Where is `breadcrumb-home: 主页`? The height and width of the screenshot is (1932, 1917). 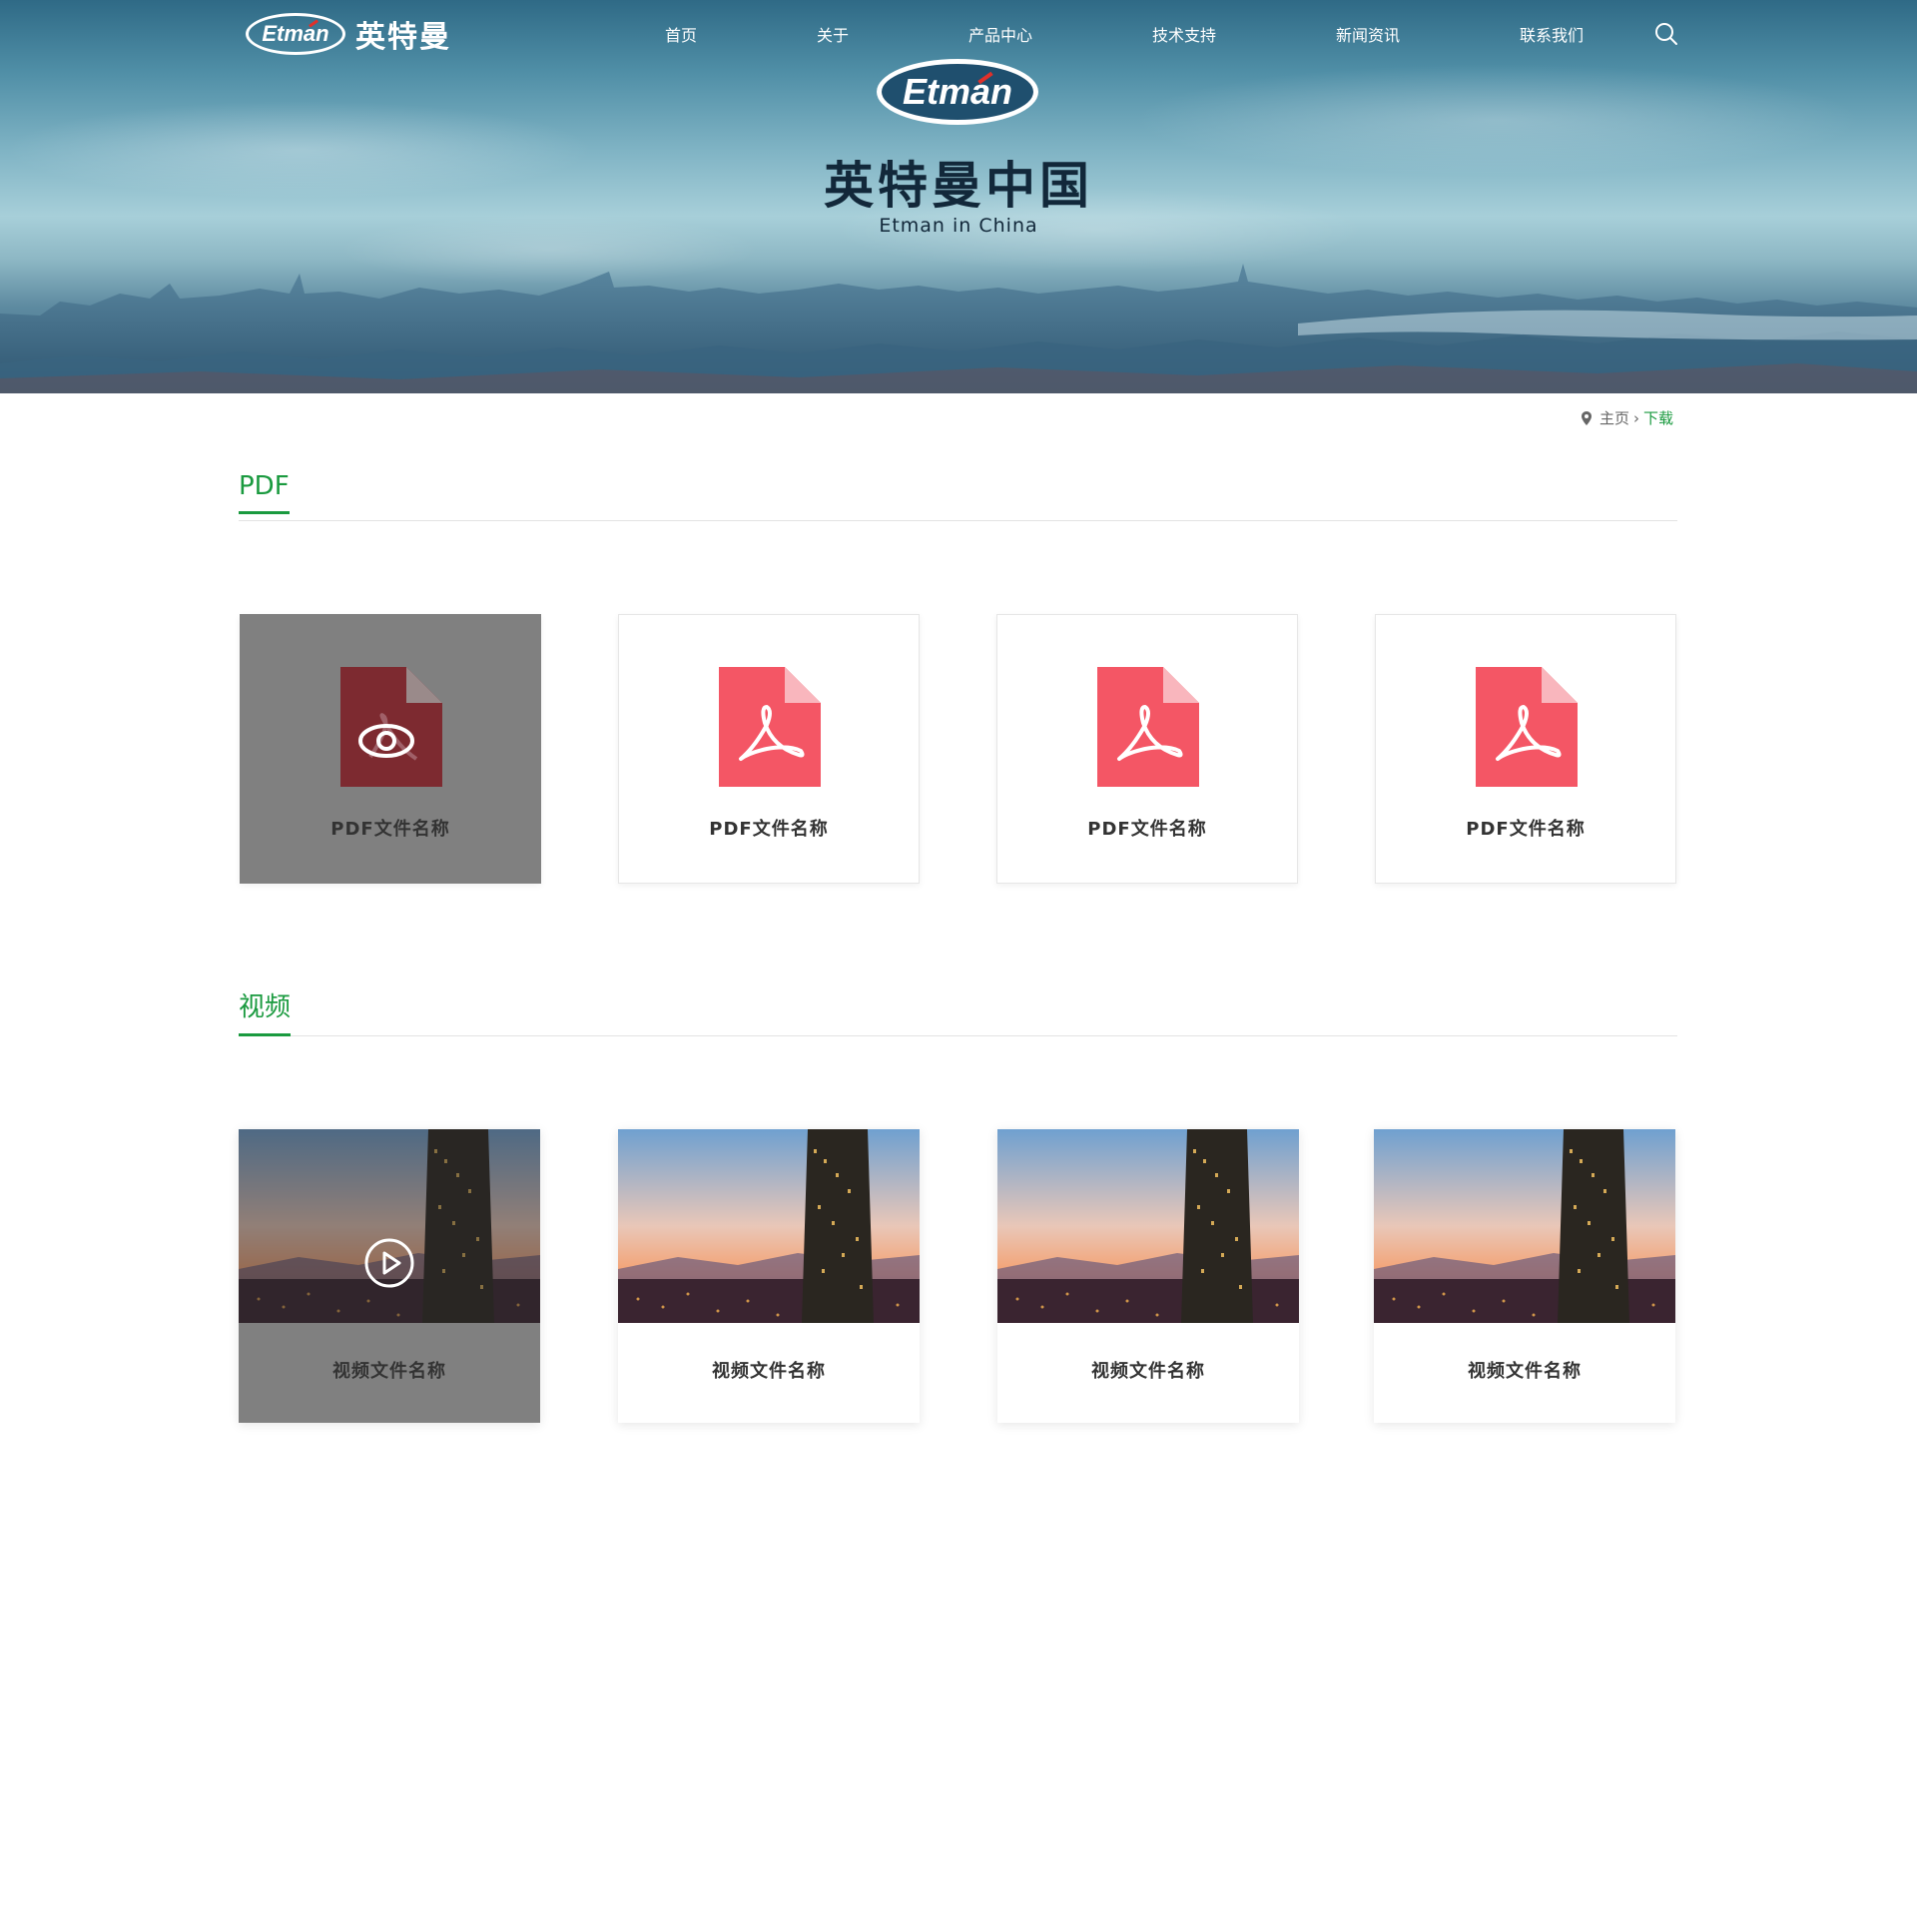 breadcrumb-home: 主页 is located at coordinates (1614, 418).